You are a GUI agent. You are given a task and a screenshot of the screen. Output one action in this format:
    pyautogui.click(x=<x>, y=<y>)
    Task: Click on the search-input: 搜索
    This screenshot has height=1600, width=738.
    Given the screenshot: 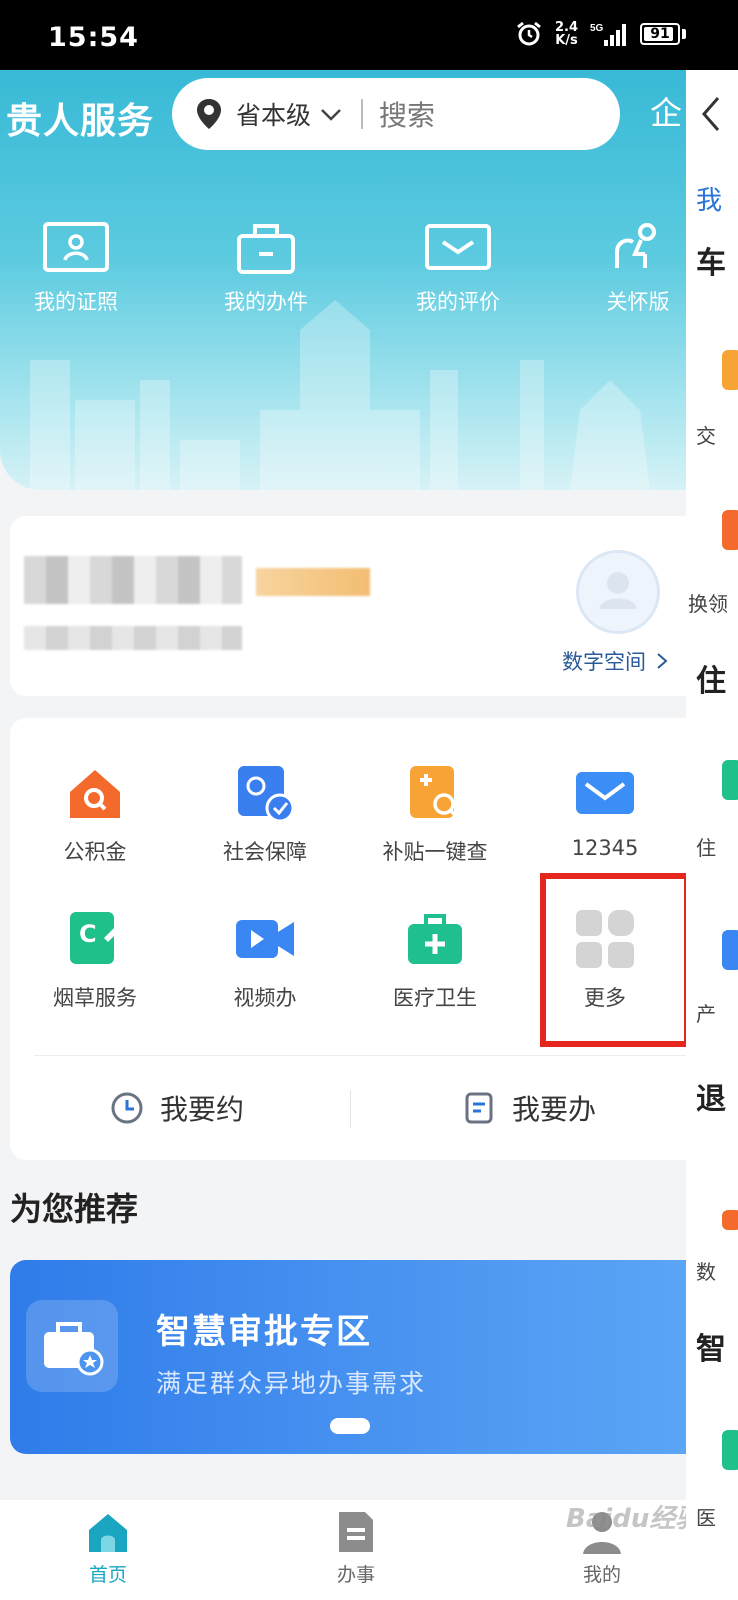 What is the action you would take?
    pyautogui.click(x=407, y=114)
    